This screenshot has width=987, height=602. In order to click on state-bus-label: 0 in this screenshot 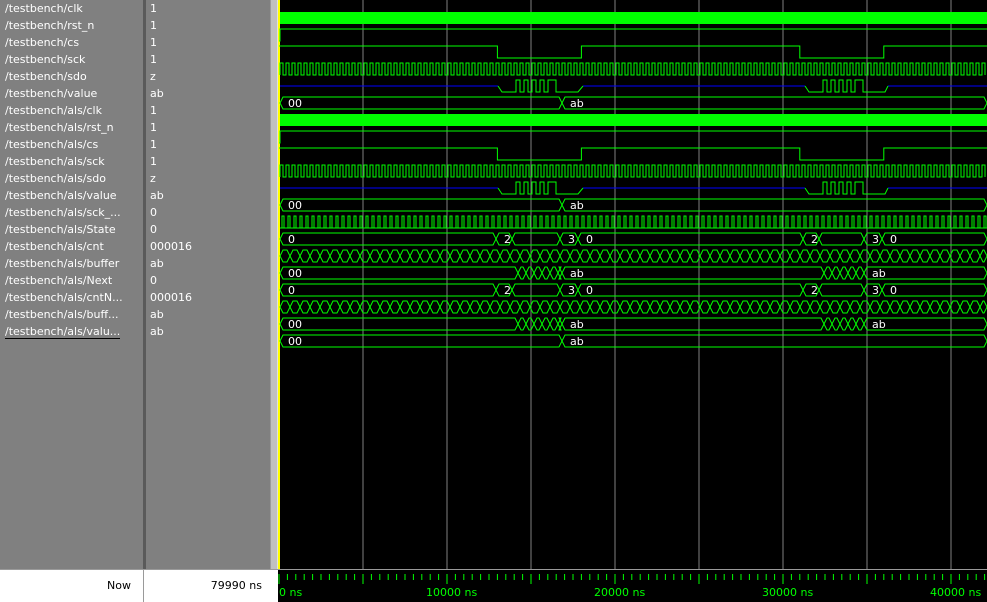, I will do `click(589, 239)`.